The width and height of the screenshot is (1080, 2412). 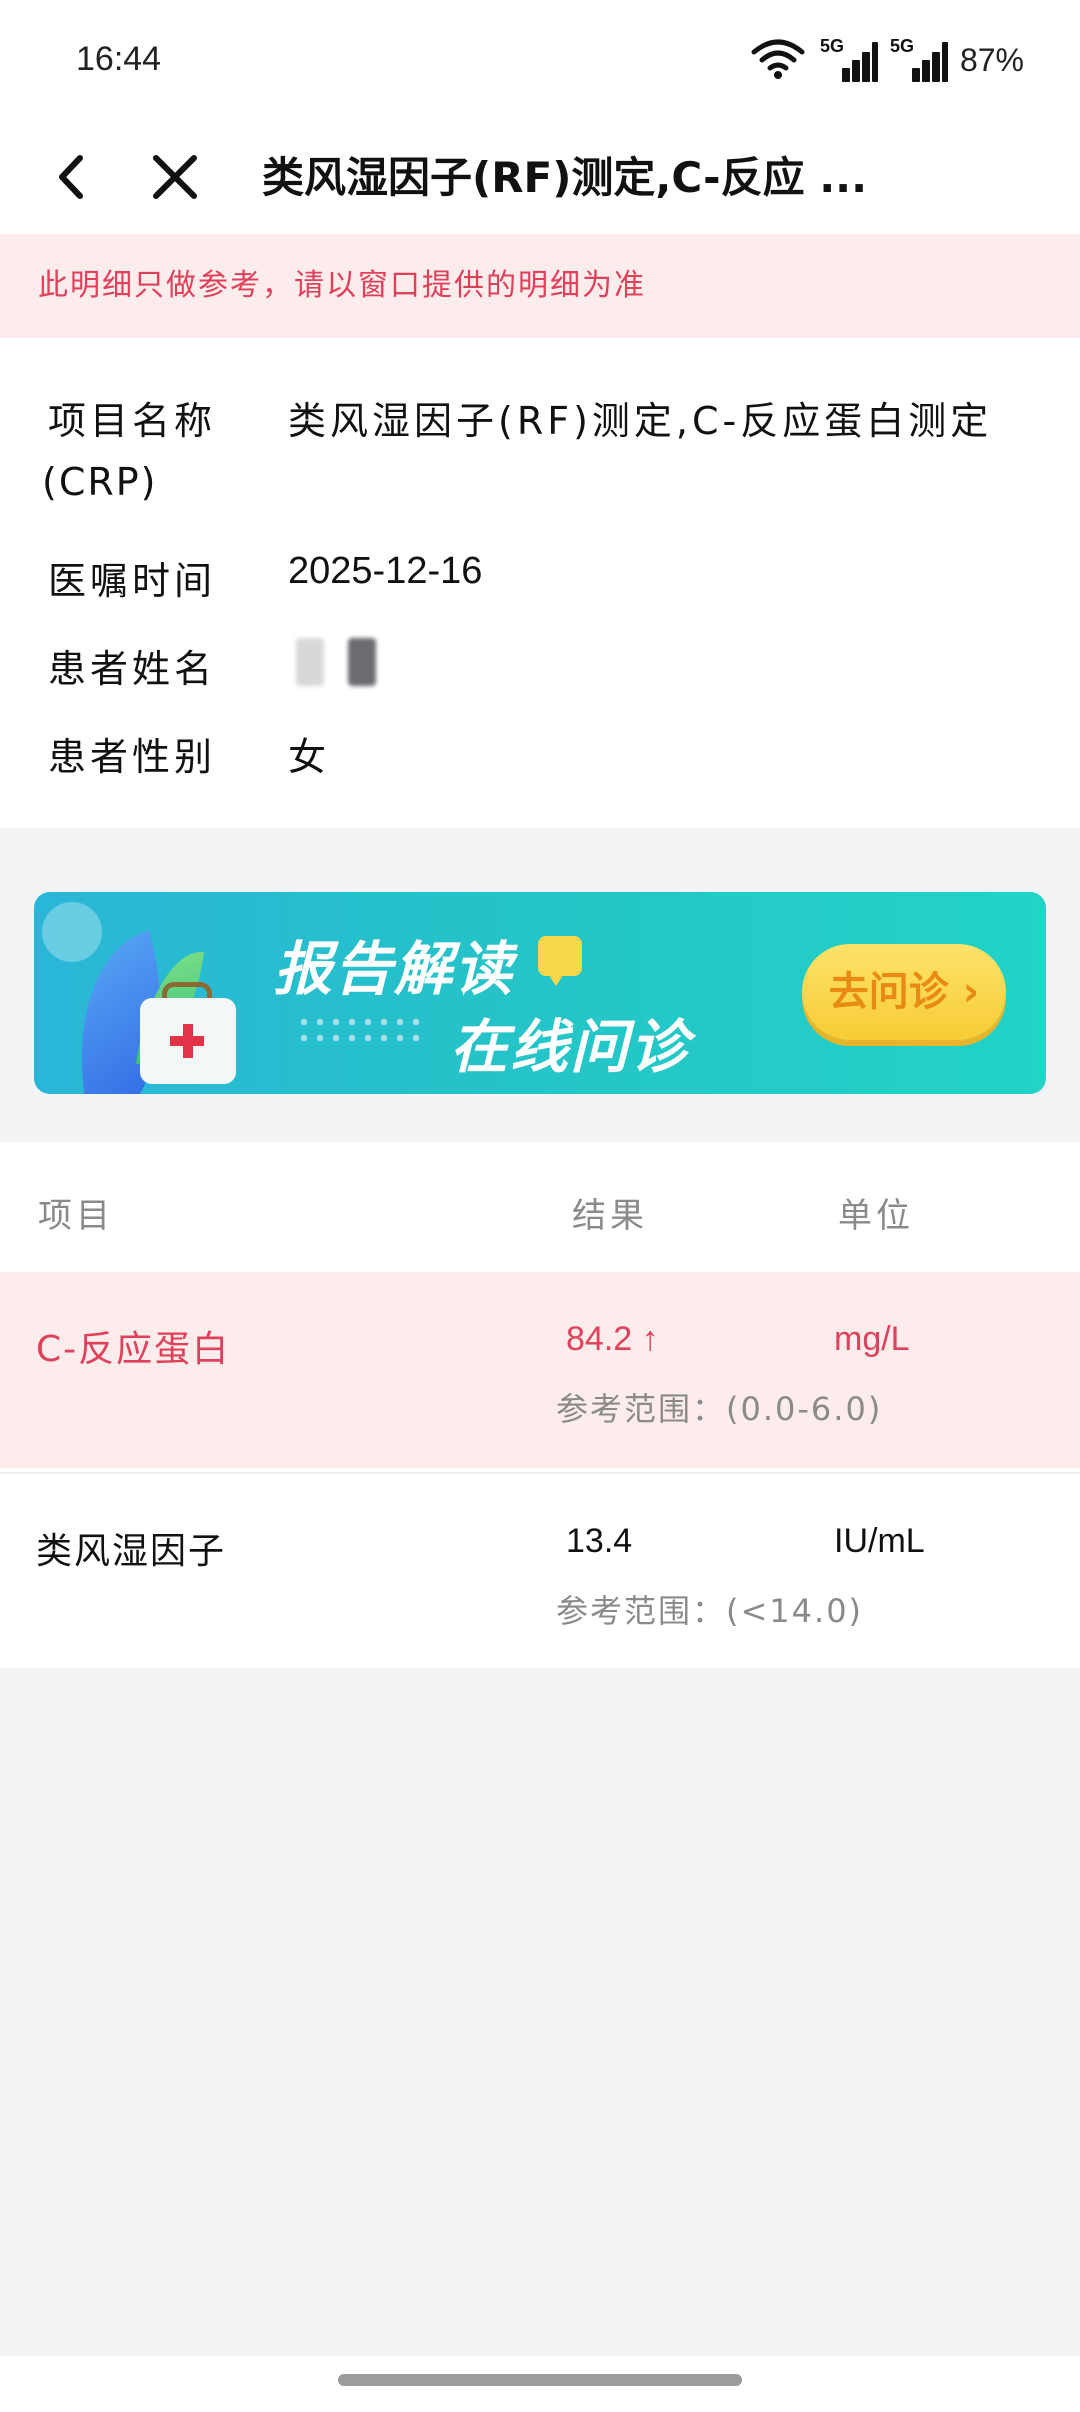 What do you see at coordinates (876, 1216) in the screenshot?
I see `header-unit: 单位` at bounding box center [876, 1216].